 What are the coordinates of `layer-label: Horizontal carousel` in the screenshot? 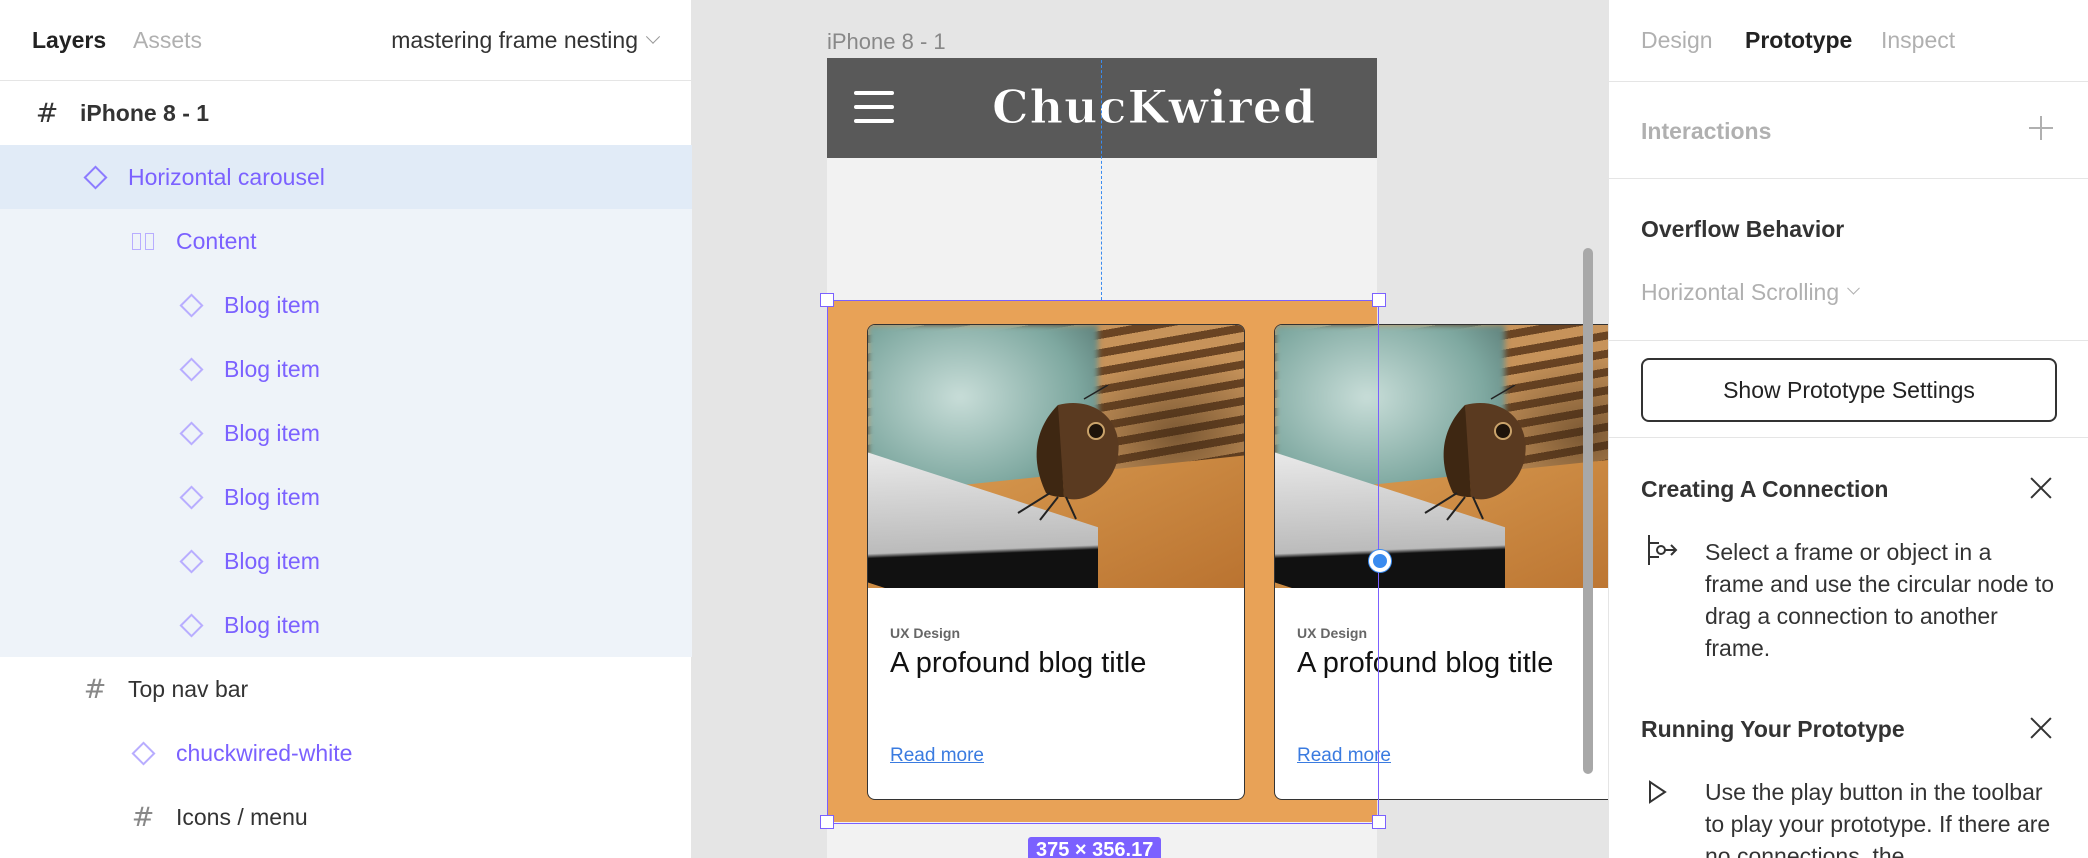 It's located at (226, 176).